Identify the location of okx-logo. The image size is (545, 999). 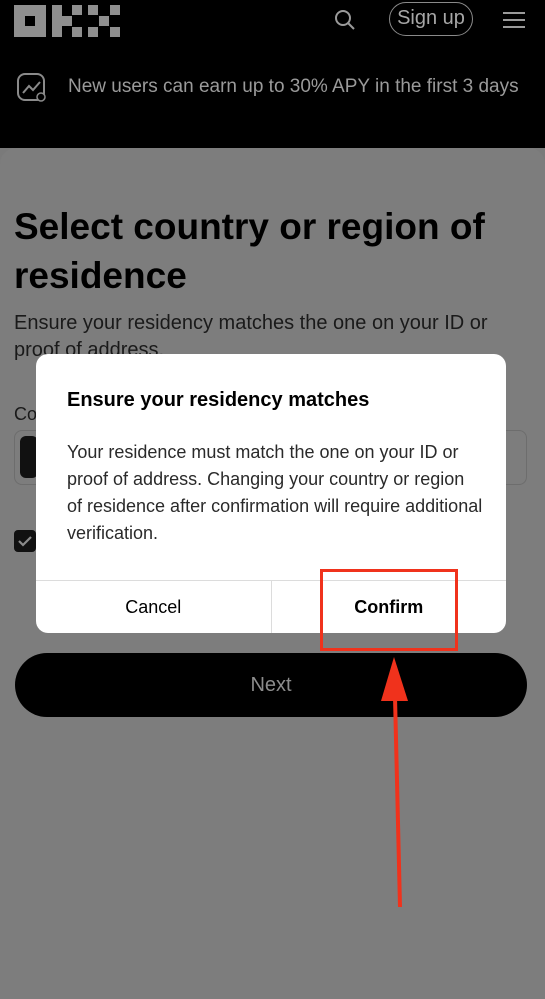
(67, 21).